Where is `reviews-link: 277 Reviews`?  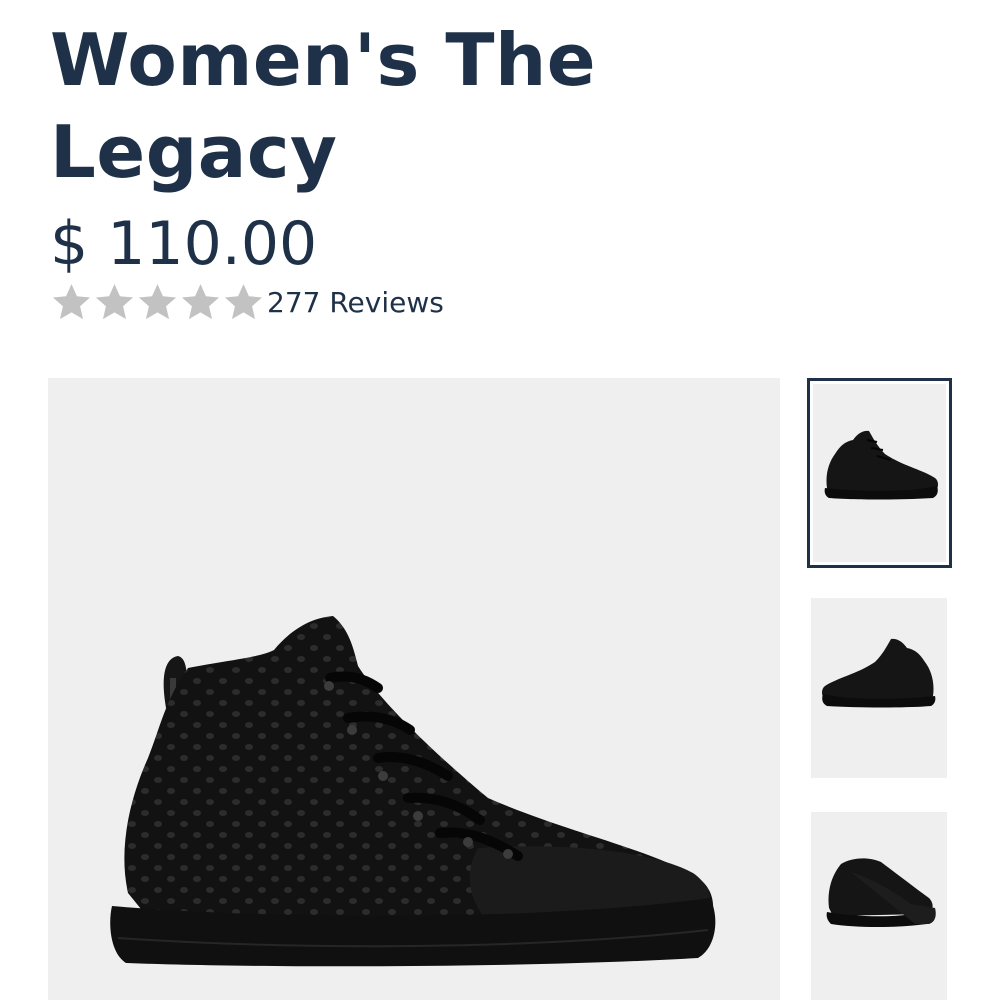
reviews-link: 277 Reviews is located at coordinates (355, 302).